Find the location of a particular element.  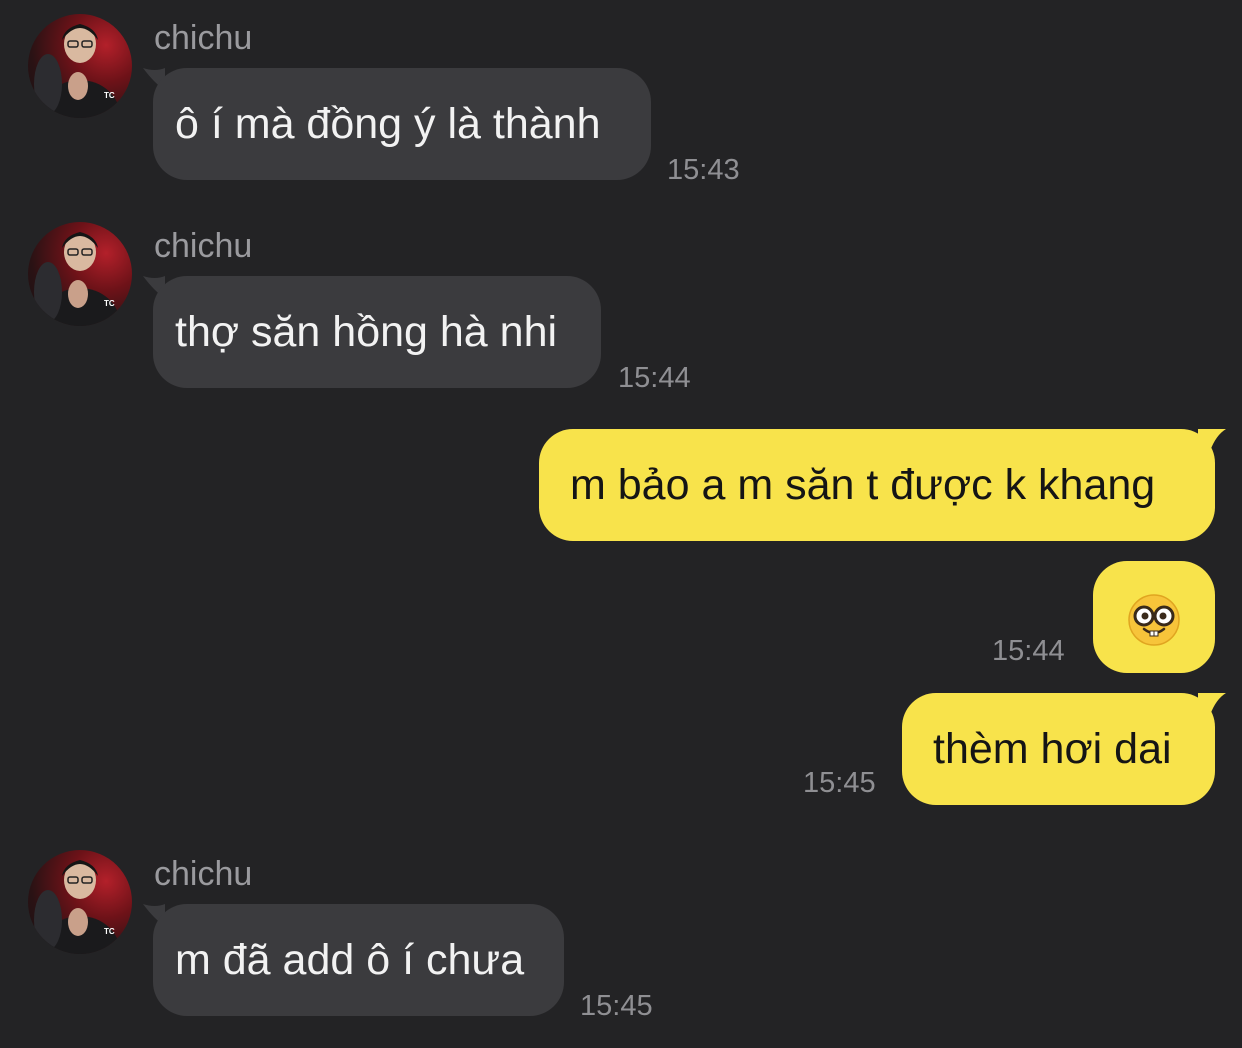

message-bubble: m bảo a m săn t được k khang is located at coordinates (877, 485).